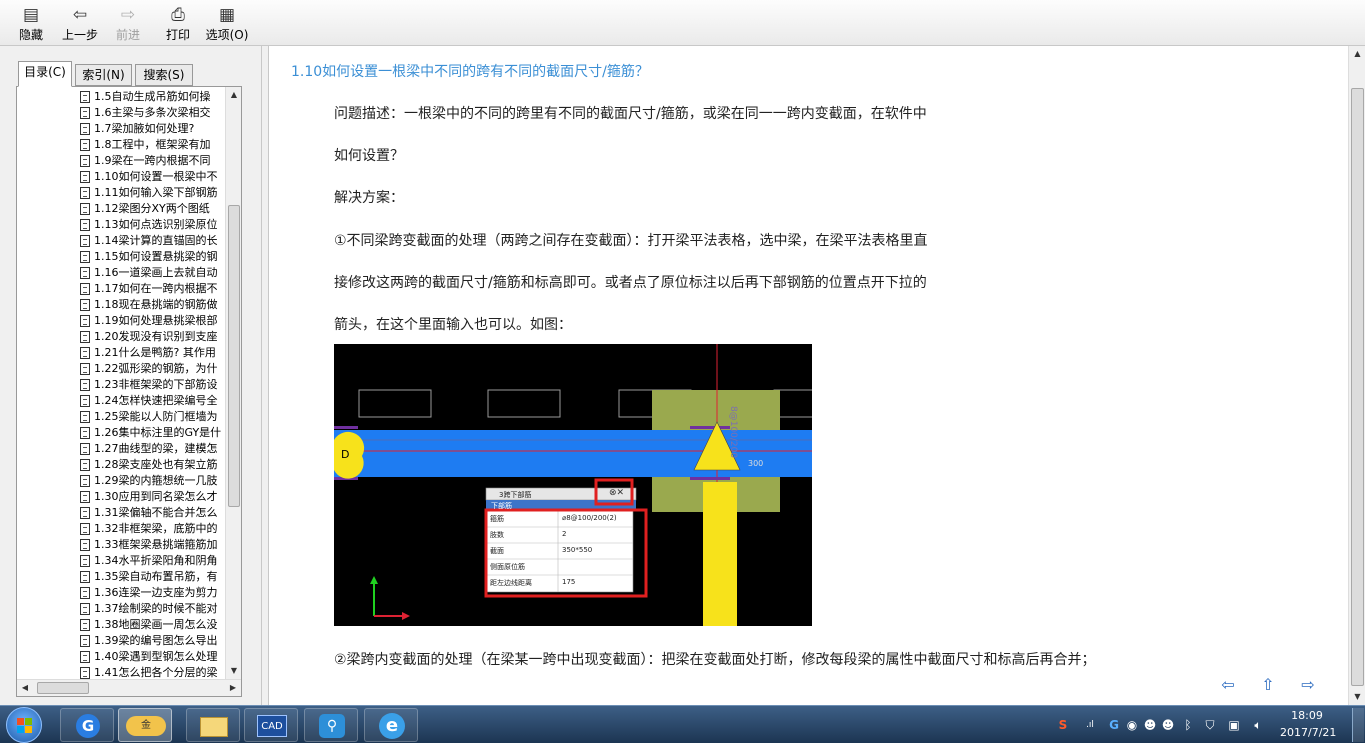 The width and height of the screenshot is (1365, 743). What do you see at coordinates (145, 725) in the screenshot?
I see `taskbar-app-glodon: 金` at bounding box center [145, 725].